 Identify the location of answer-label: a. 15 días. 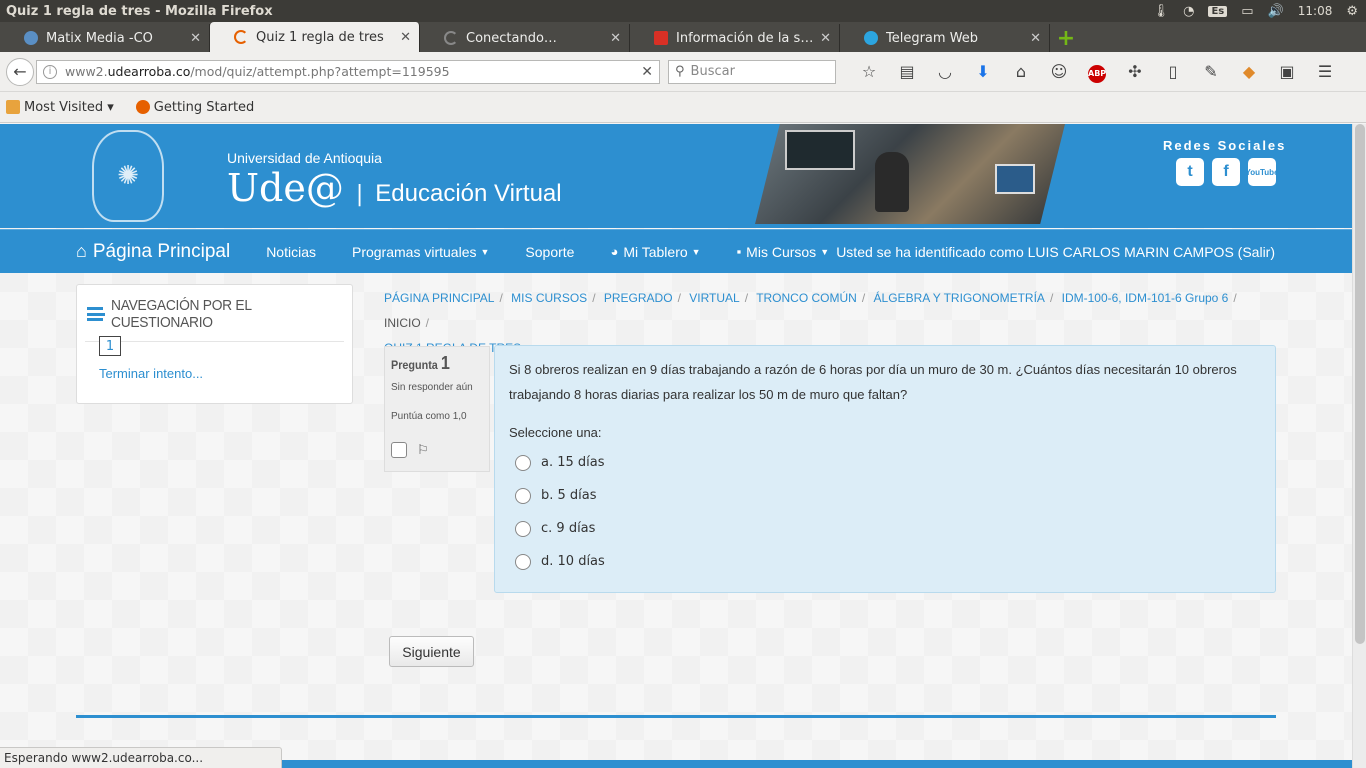
(573, 462).